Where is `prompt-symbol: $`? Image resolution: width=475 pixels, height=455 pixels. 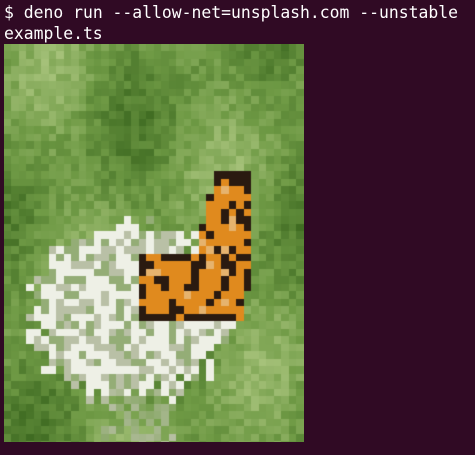
prompt-symbol: $ is located at coordinates (9, 12).